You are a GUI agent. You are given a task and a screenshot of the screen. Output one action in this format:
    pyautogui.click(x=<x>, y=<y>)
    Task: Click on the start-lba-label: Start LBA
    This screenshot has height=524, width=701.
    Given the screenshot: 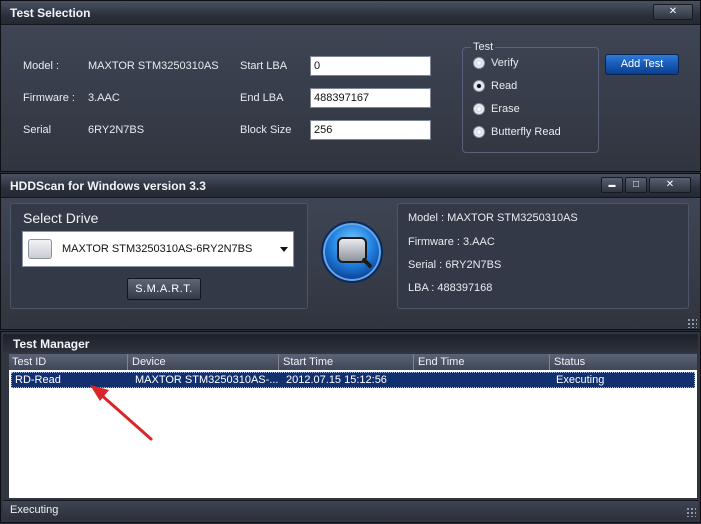 What is the action you would take?
    pyautogui.click(x=264, y=66)
    